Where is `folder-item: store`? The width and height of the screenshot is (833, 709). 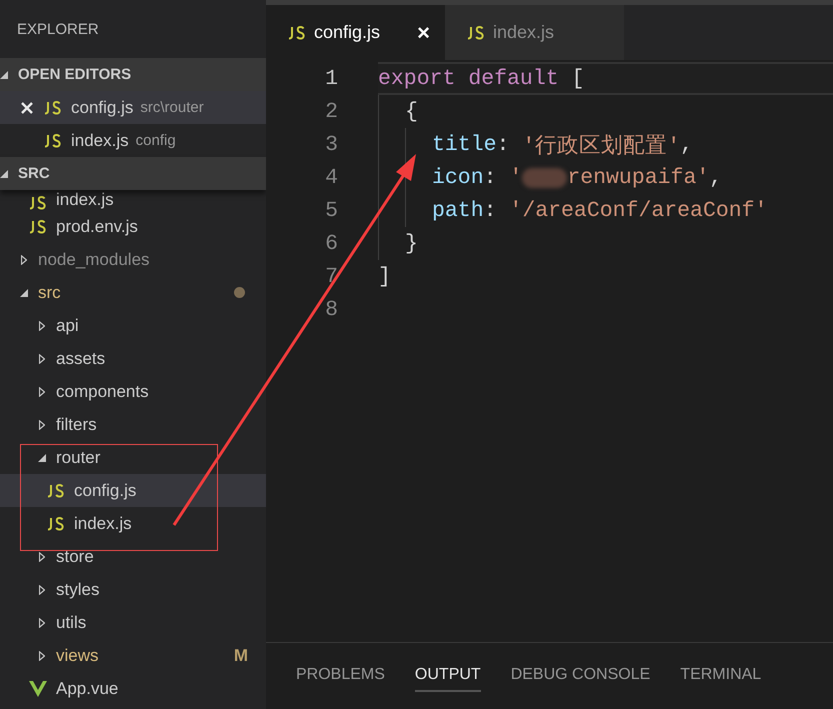 folder-item: store is located at coordinates (133, 556).